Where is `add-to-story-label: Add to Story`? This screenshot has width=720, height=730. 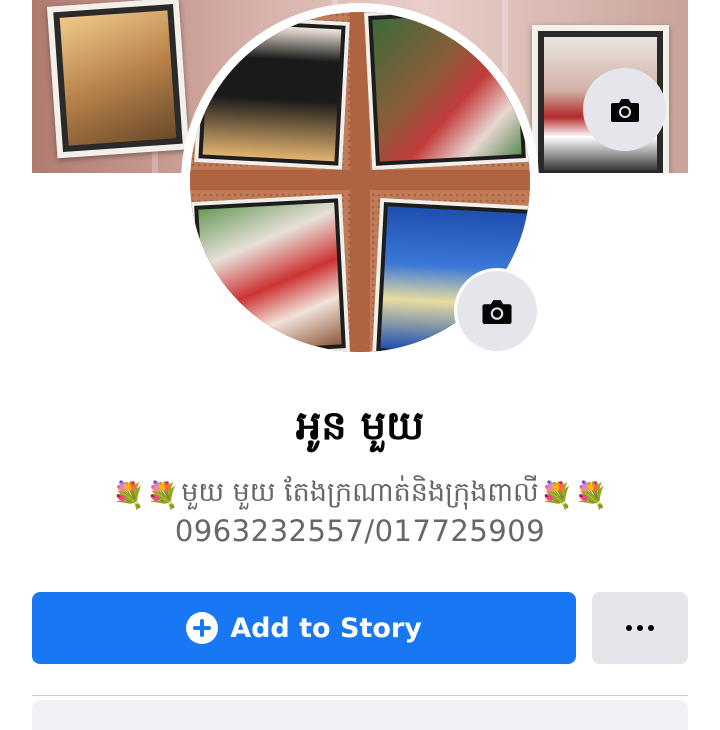
add-to-story-label: Add to Story is located at coordinates (326, 628).